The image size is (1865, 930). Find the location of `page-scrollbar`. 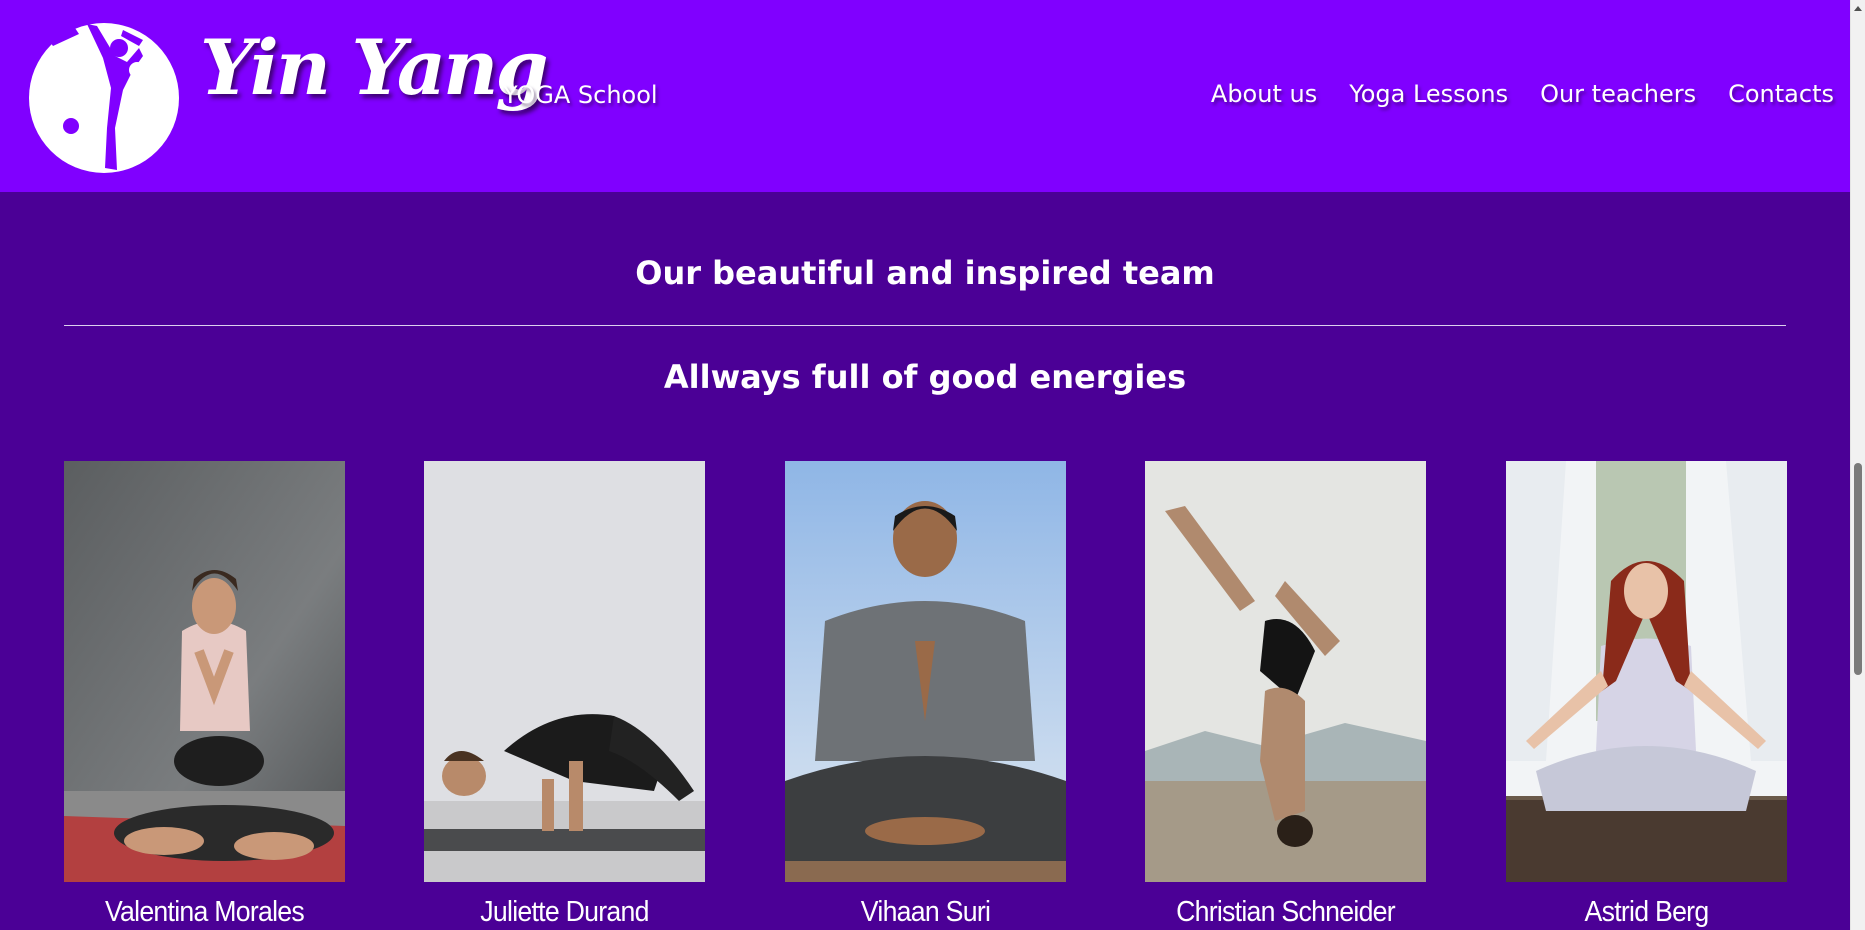

page-scrollbar is located at coordinates (1857, 465).